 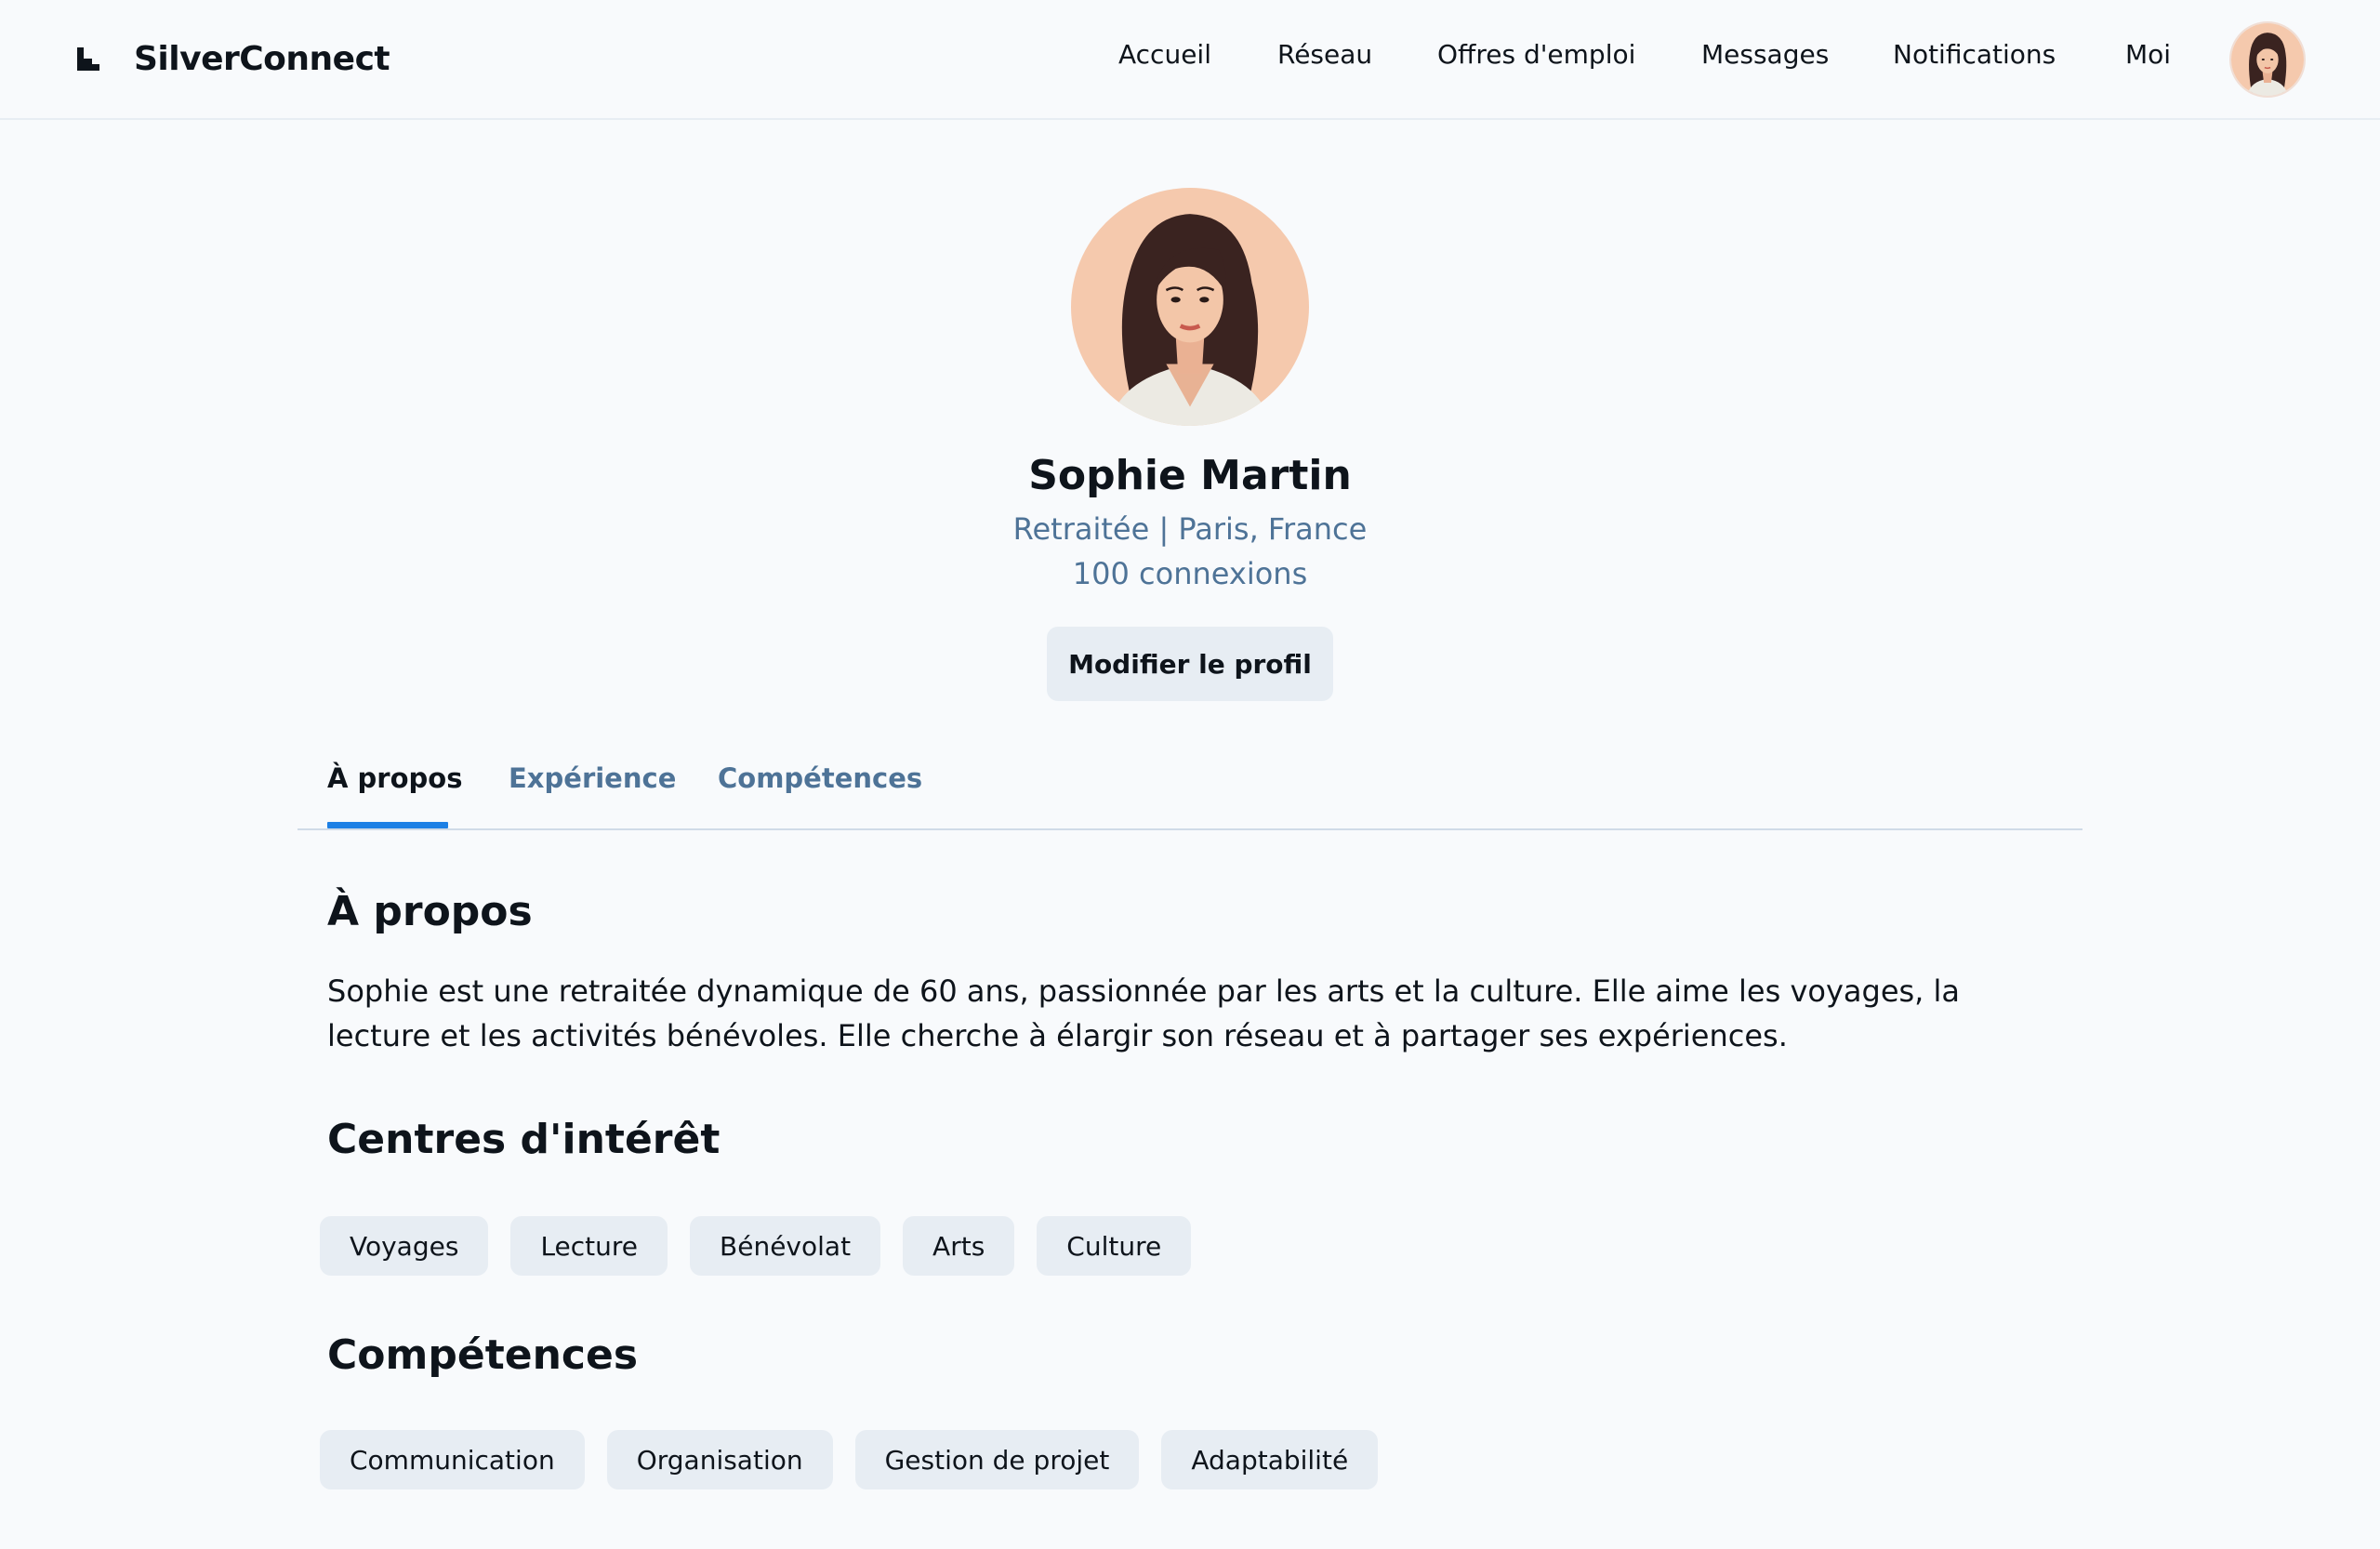 I want to click on profile-portrait-icon, so click(x=1190, y=307).